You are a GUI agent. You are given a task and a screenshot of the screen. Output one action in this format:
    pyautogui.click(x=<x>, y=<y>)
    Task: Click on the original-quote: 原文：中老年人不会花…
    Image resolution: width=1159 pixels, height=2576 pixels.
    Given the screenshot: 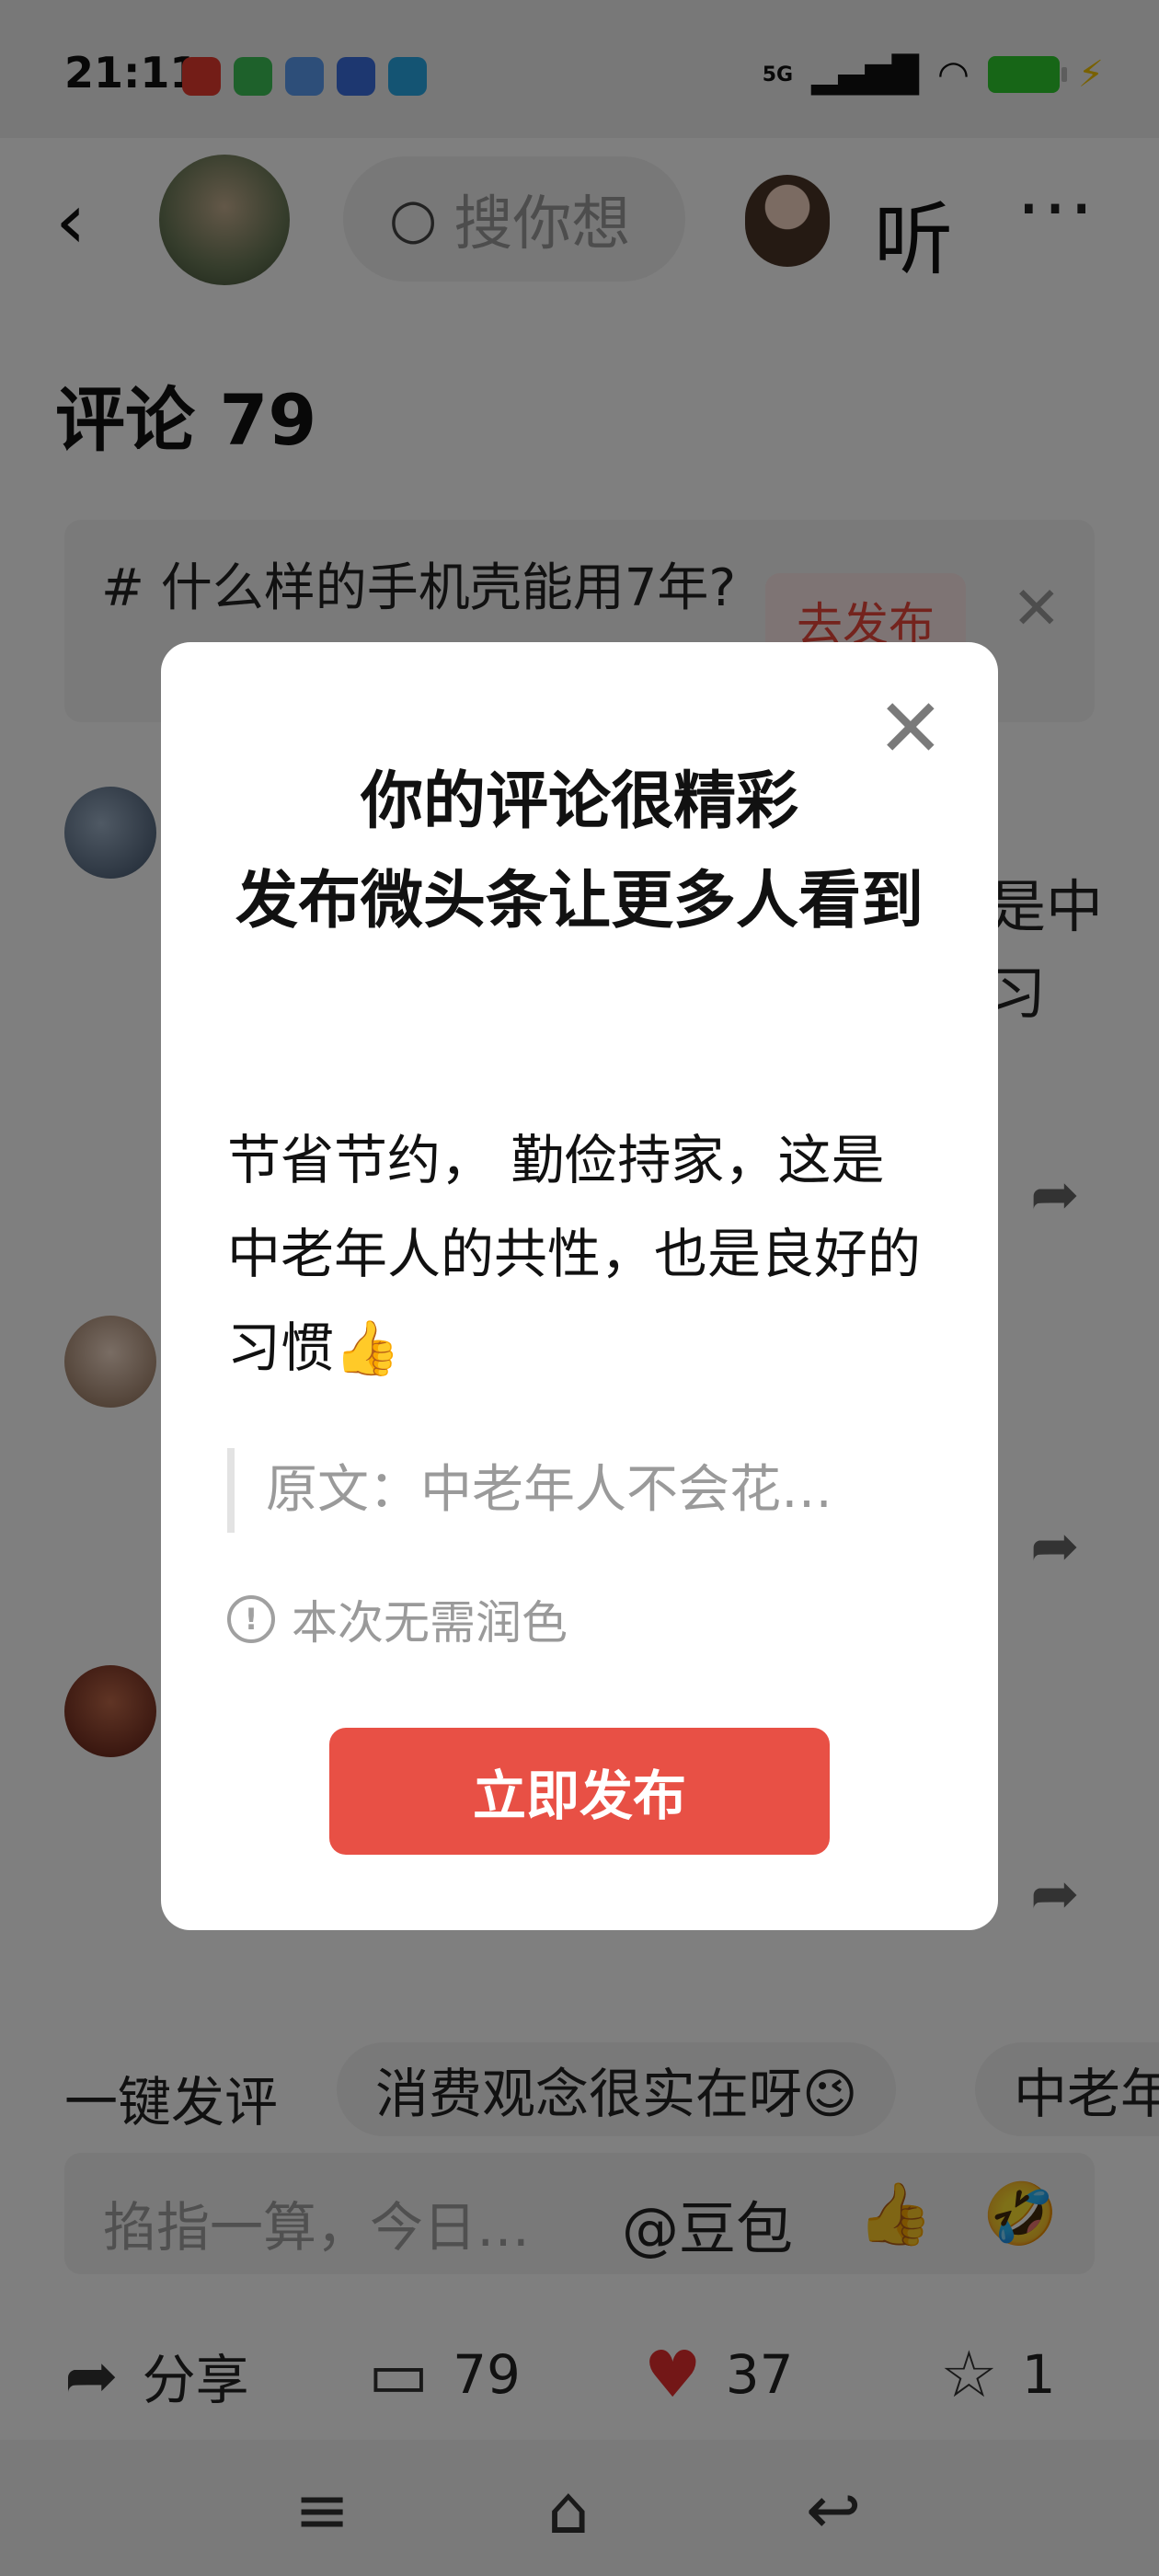 What is the action you would take?
    pyautogui.click(x=576, y=1490)
    